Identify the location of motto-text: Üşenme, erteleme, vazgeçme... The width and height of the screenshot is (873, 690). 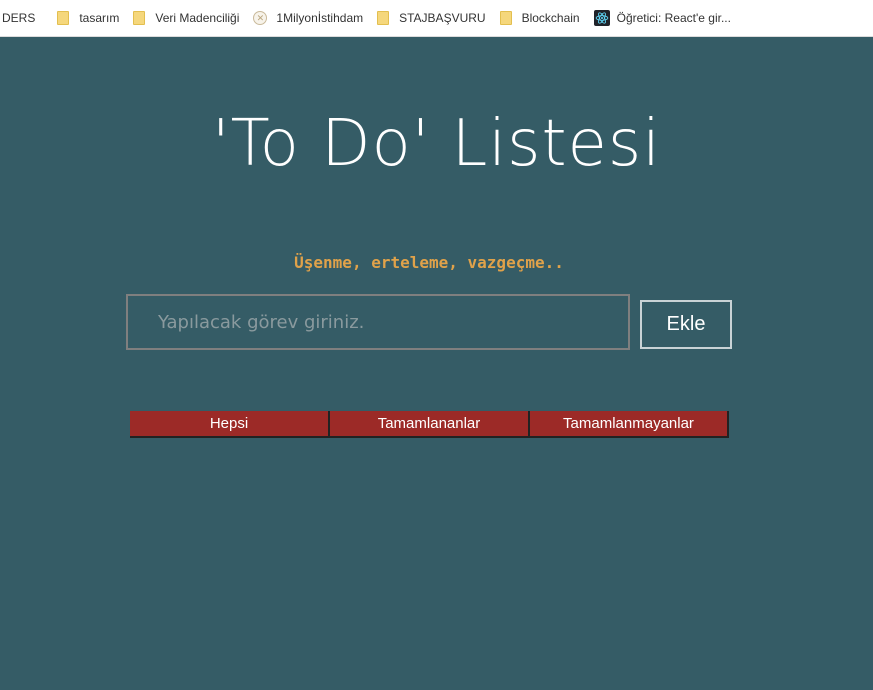
(429, 262).